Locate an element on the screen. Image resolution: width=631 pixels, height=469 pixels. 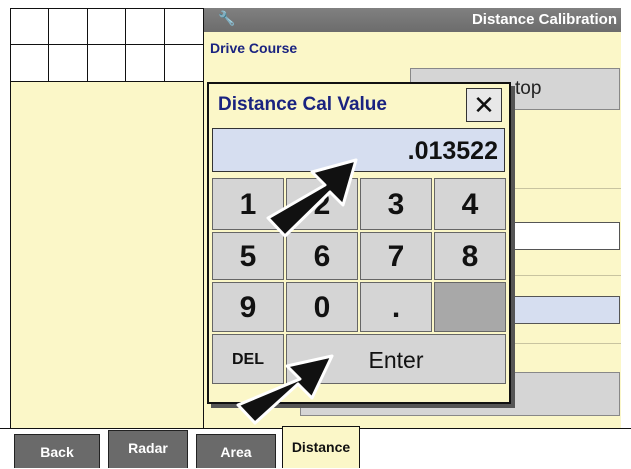
key-9: 9 is located at coordinates (248, 307).